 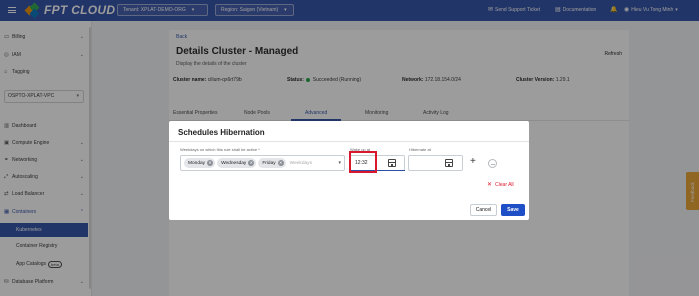 I want to click on remove-schedule-icon, so click(x=492, y=163).